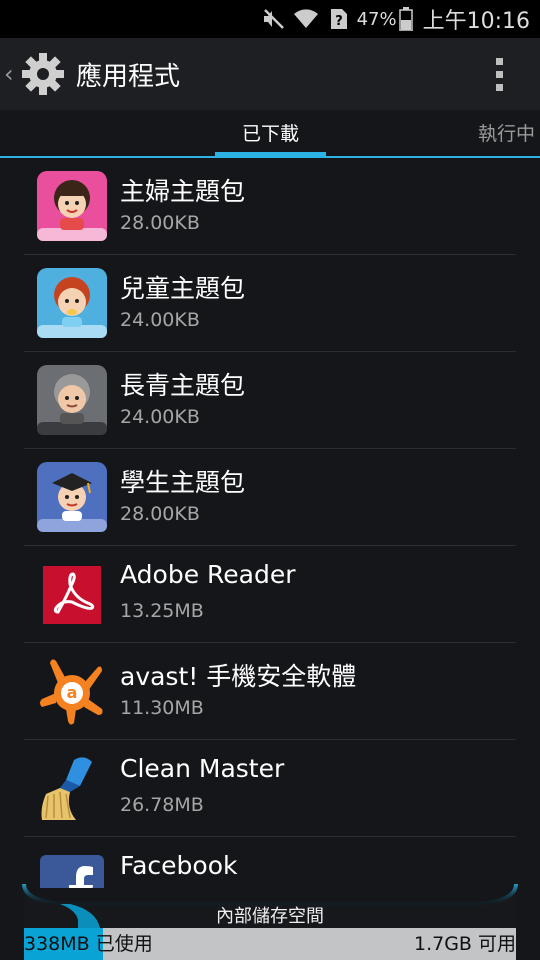 This screenshot has height=960, width=540. I want to click on adobe-reader-icon, so click(72, 595).